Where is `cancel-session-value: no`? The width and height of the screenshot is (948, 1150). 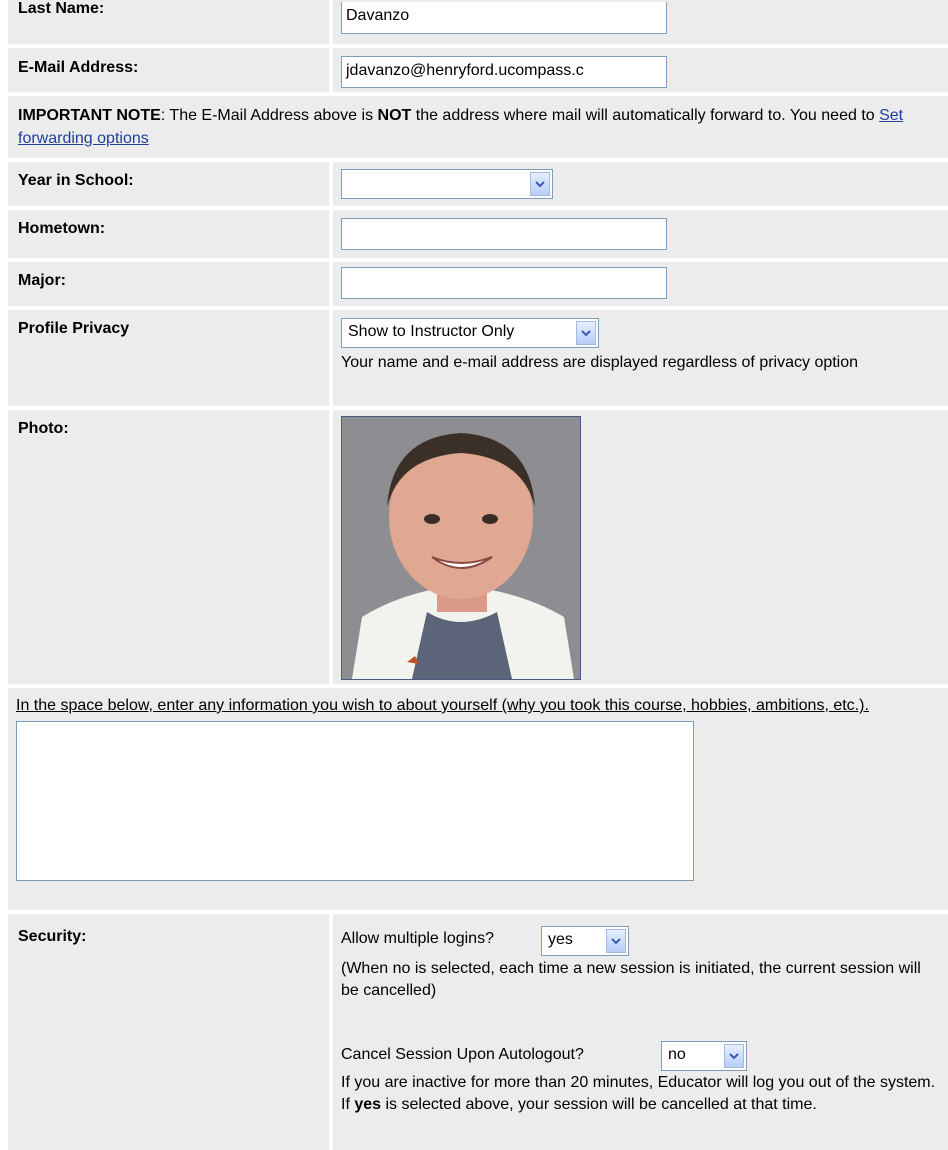 cancel-session-value: no is located at coordinates (677, 1054).